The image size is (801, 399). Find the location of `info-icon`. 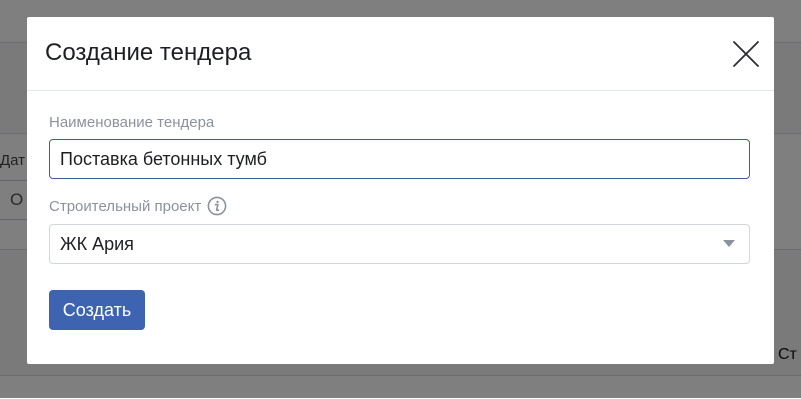

info-icon is located at coordinates (217, 206).